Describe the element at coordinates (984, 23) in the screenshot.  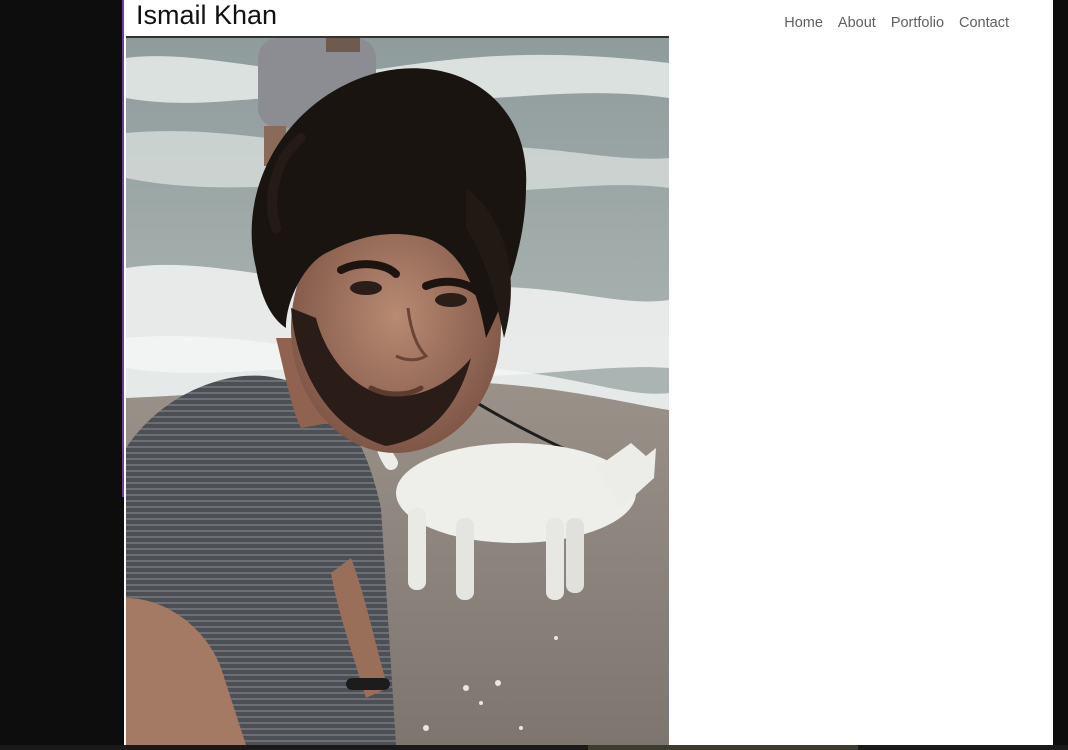
I see `nav-contact-link: Contact` at that location.